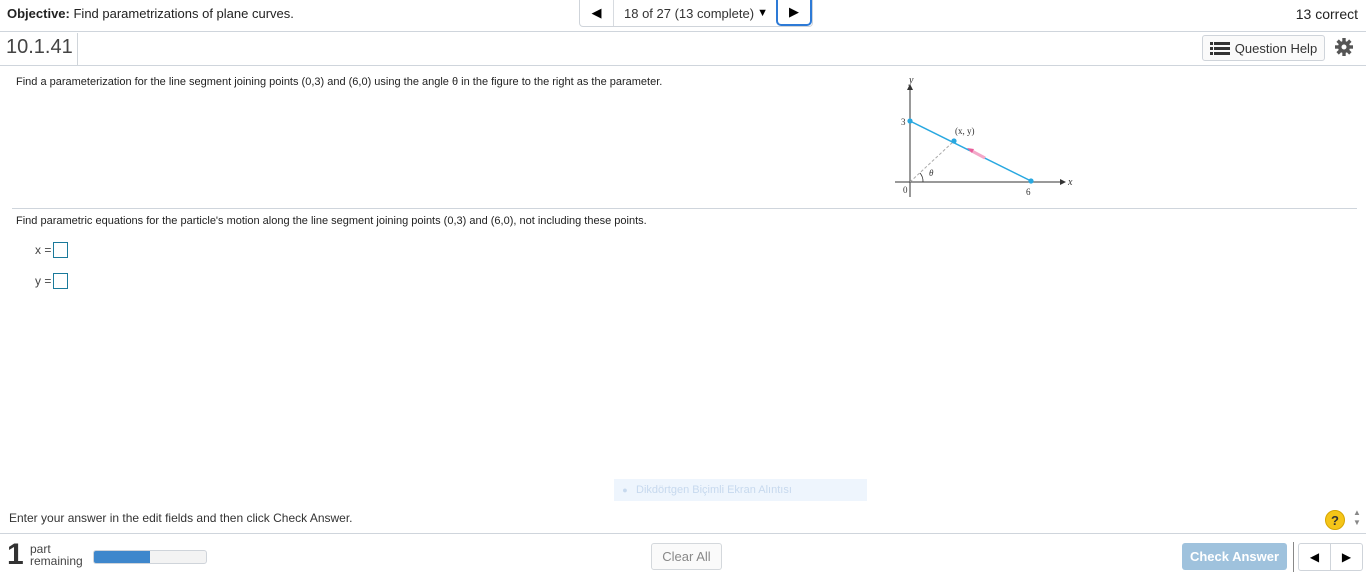  What do you see at coordinates (689, 13) in the screenshot?
I see `question-position: 18 of 27 (13 complete)` at bounding box center [689, 13].